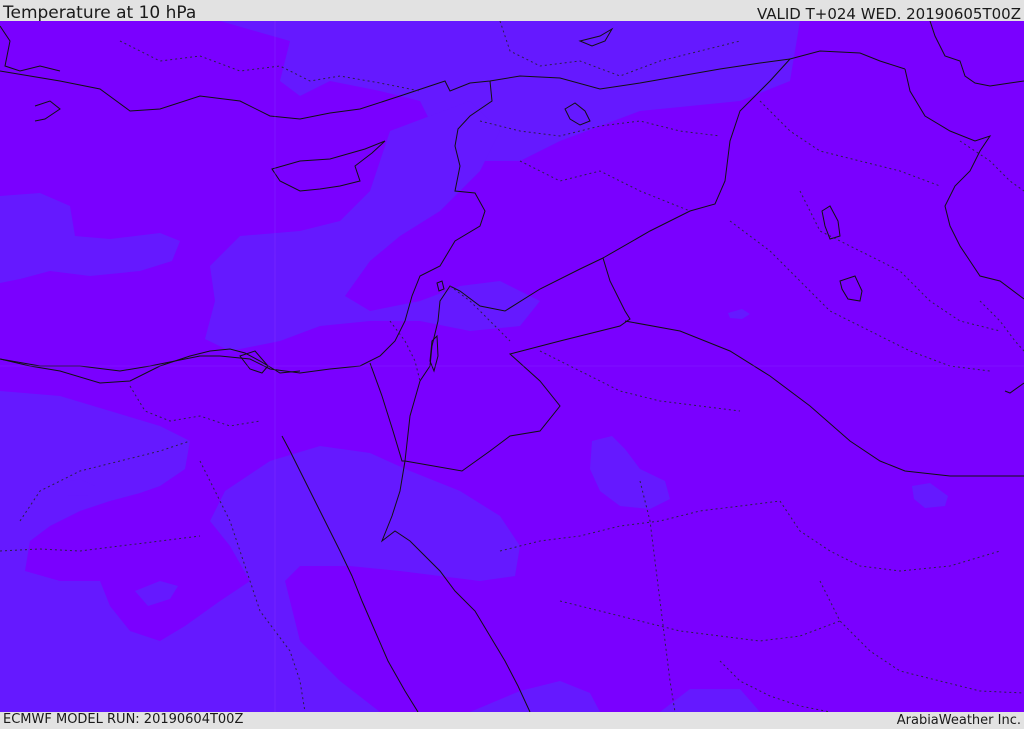  I want to click on provider-credit: ArabiaWeather Inc., so click(958, 720).